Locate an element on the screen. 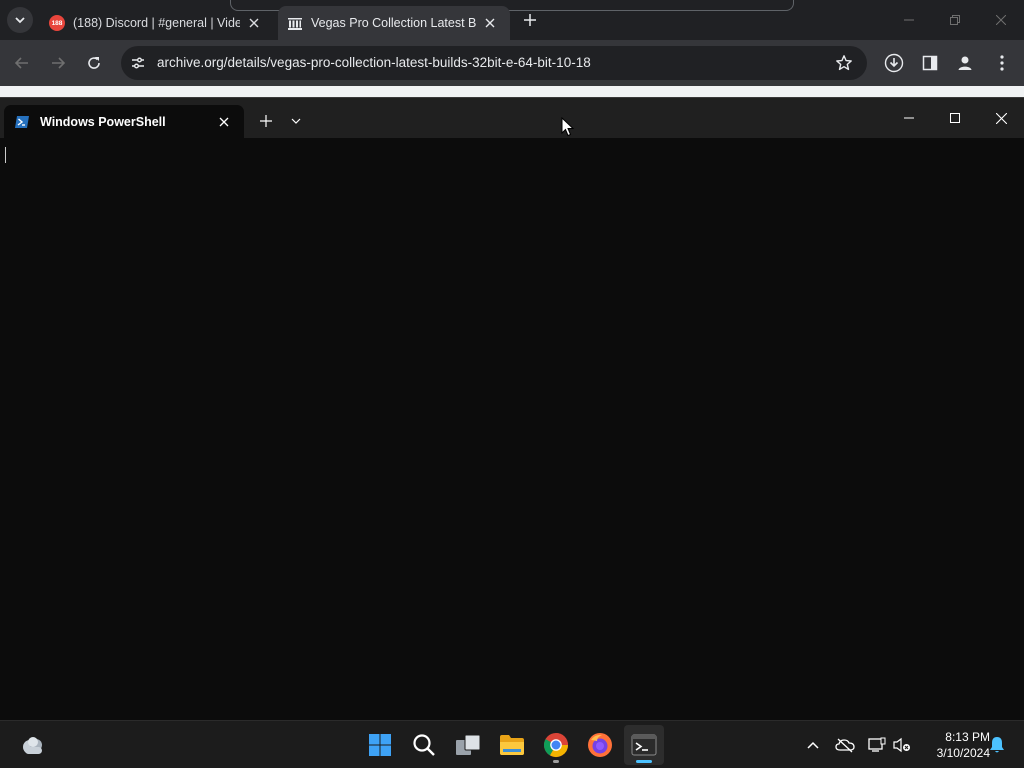  archive-org-favicon-icon is located at coordinates (295, 23).